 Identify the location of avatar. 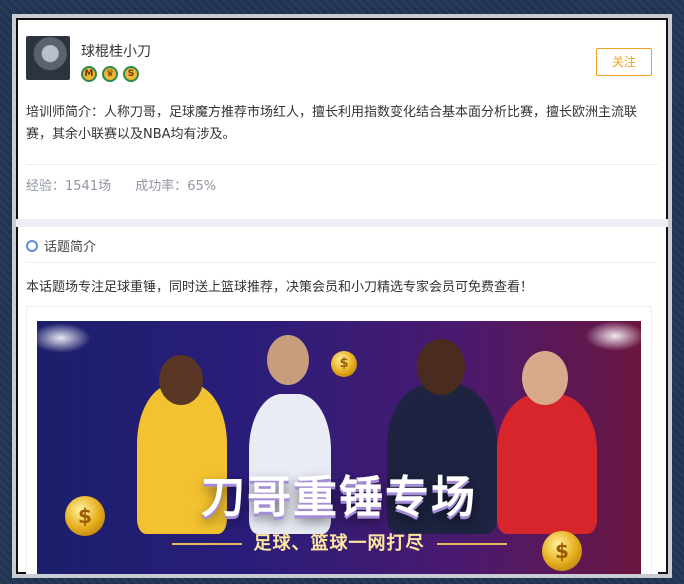
(48, 58).